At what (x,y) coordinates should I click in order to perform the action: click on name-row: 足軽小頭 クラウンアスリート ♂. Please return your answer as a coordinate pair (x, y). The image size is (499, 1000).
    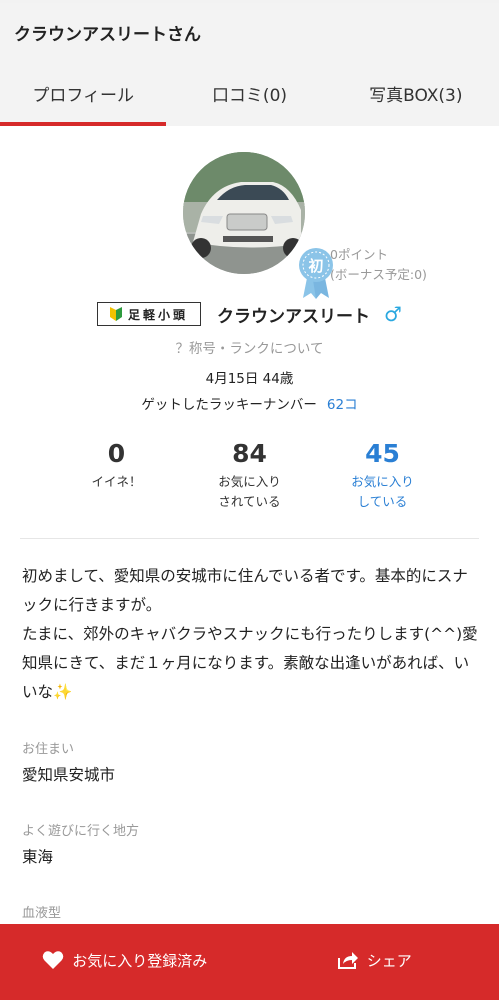
    Looking at the image, I should click on (249, 314).